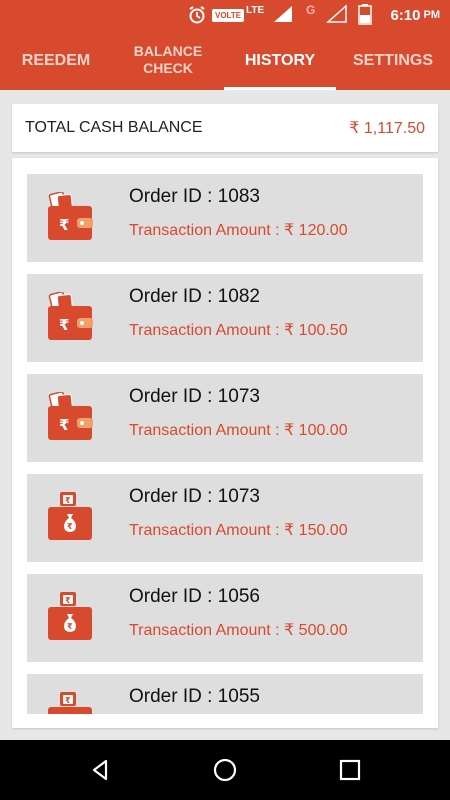 The height and width of the screenshot is (800, 450). What do you see at coordinates (238, 630) in the screenshot?
I see `transaction-amount: Transaction Amount : ₹ 500.00` at bounding box center [238, 630].